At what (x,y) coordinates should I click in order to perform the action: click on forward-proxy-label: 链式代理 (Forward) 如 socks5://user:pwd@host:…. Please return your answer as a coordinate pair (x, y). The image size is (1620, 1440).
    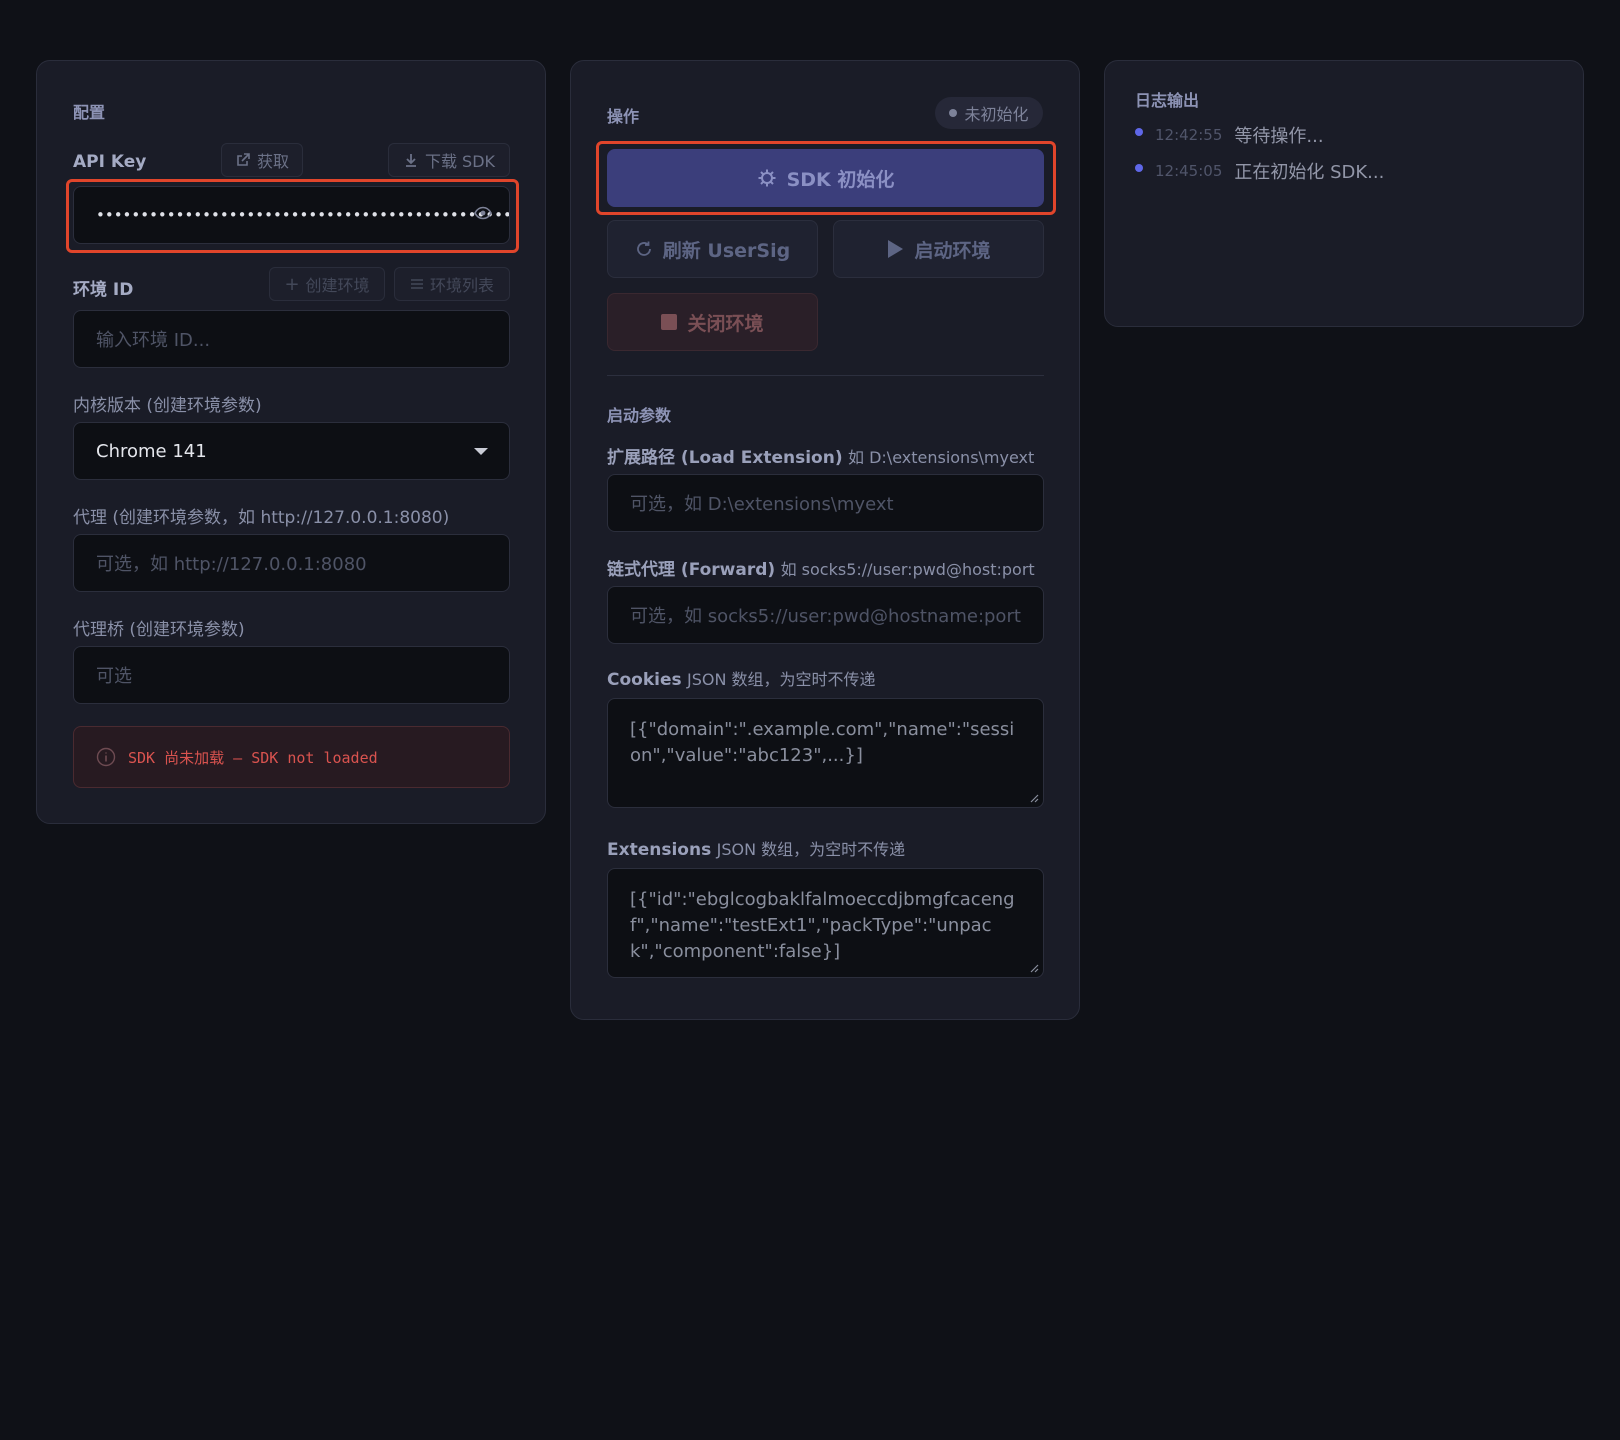
    Looking at the image, I should click on (821, 567).